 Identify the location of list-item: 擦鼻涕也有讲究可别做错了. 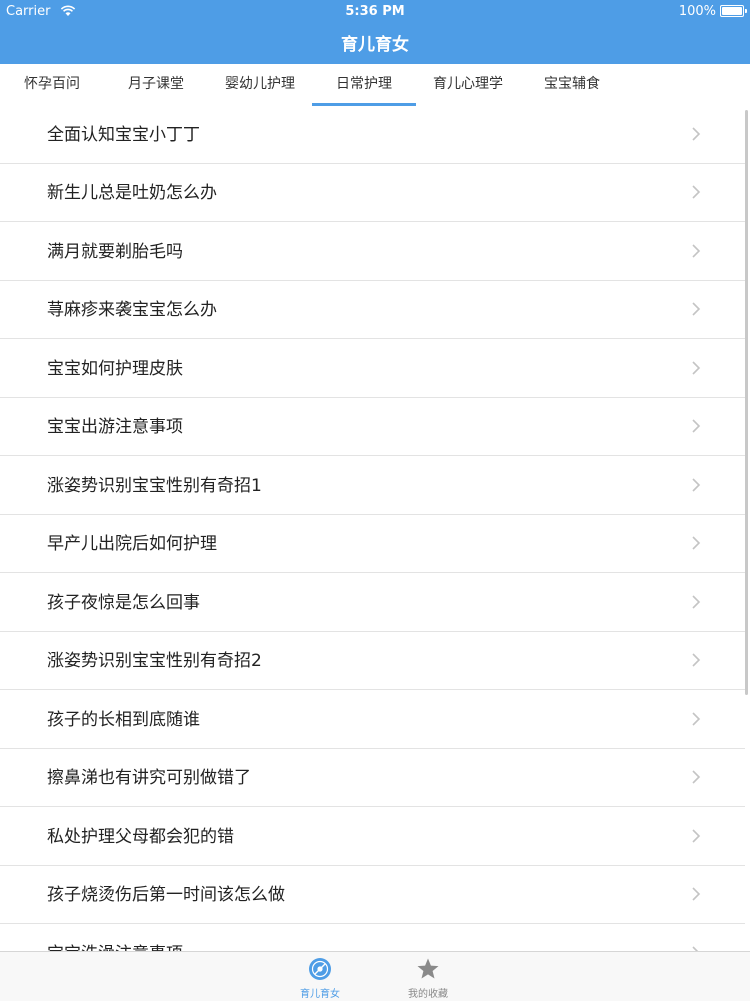
(372, 778).